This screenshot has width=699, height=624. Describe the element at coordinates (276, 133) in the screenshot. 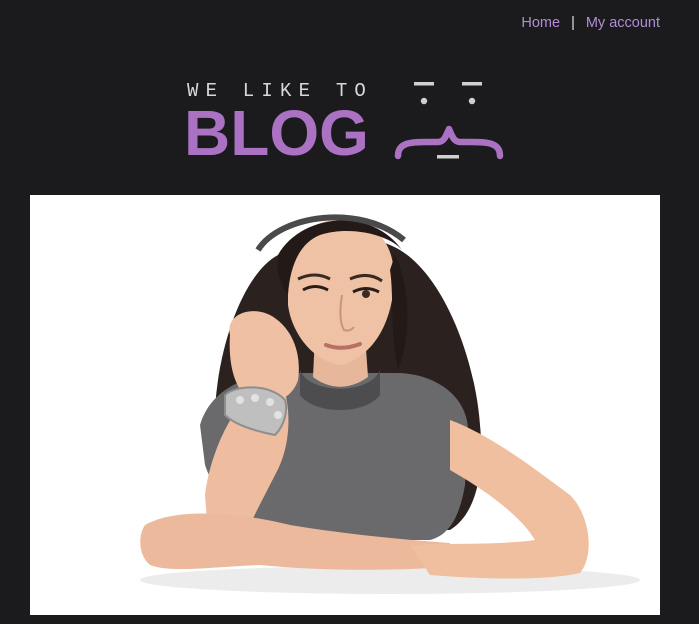

I see `logo-wordmark: BLOG` at that location.